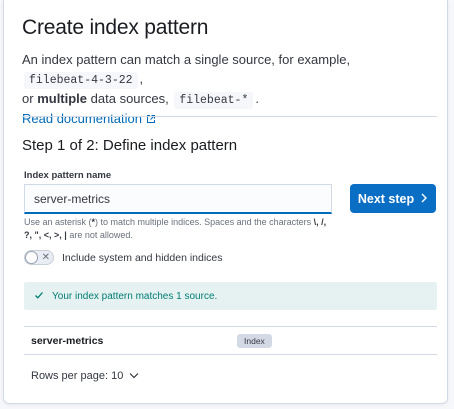 The width and height of the screenshot is (454, 409). What do you see at coordinates (68, 175) in the screenshot?
I see `index-pattern-name-label: Index pattern name` at bounding box center [68, 175].